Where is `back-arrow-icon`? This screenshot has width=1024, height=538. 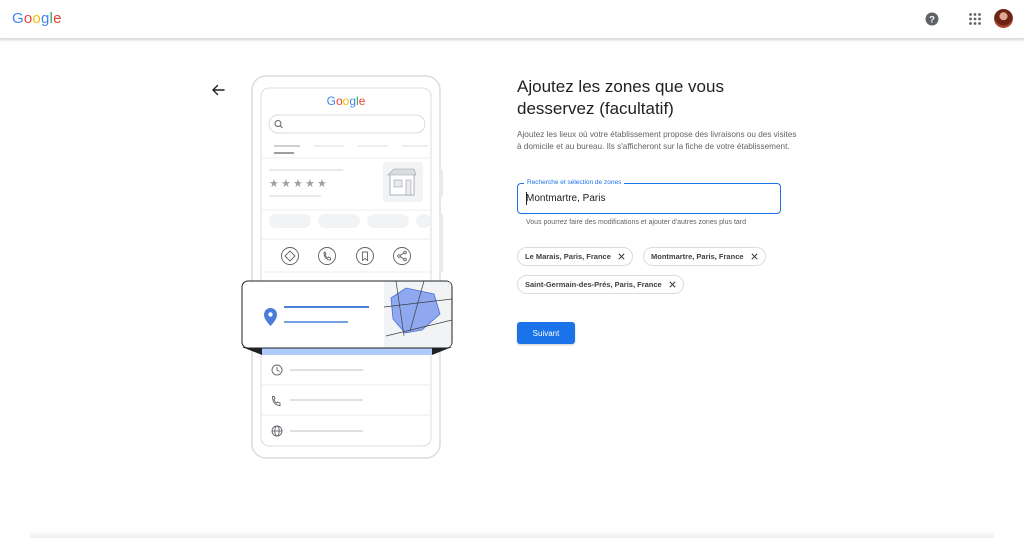 back-arrow-icon is located at coordinates (218, 90).